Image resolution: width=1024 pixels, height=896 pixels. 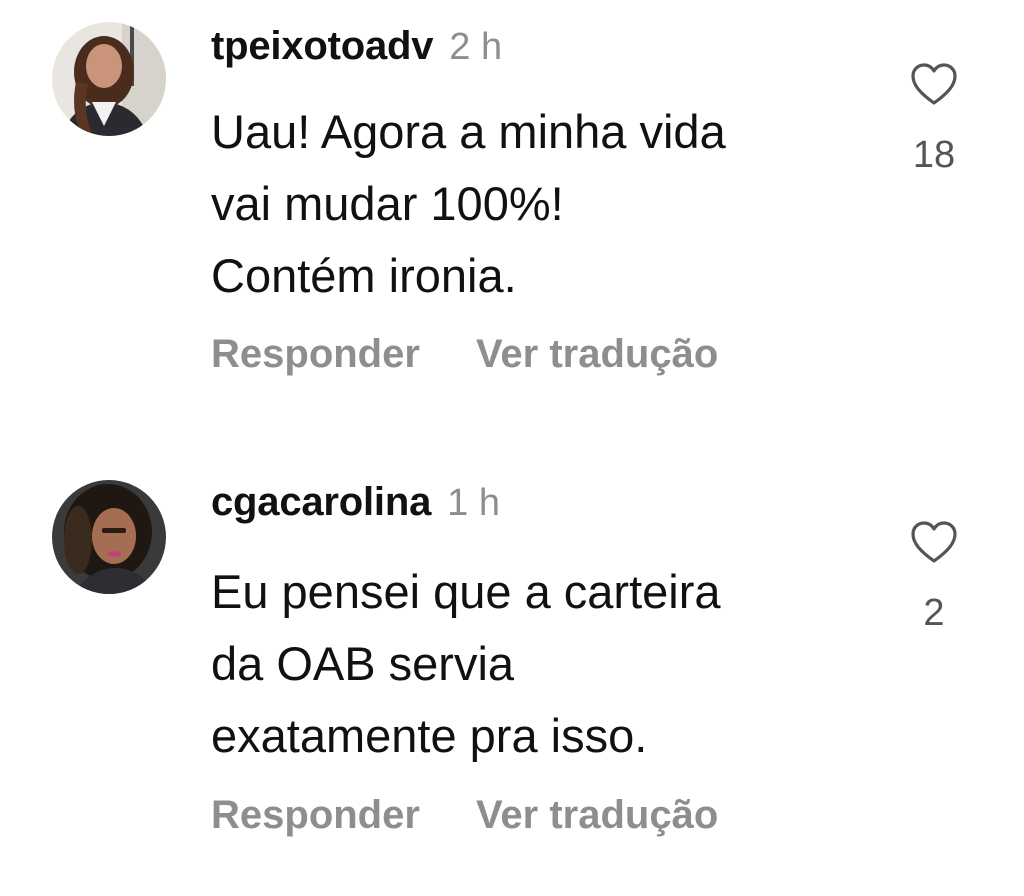 What do you see at coordinates (387, 203) in the screenshot?
I see `comment-text-line: vai mudar 100%!` at bounding box center [387, 203].